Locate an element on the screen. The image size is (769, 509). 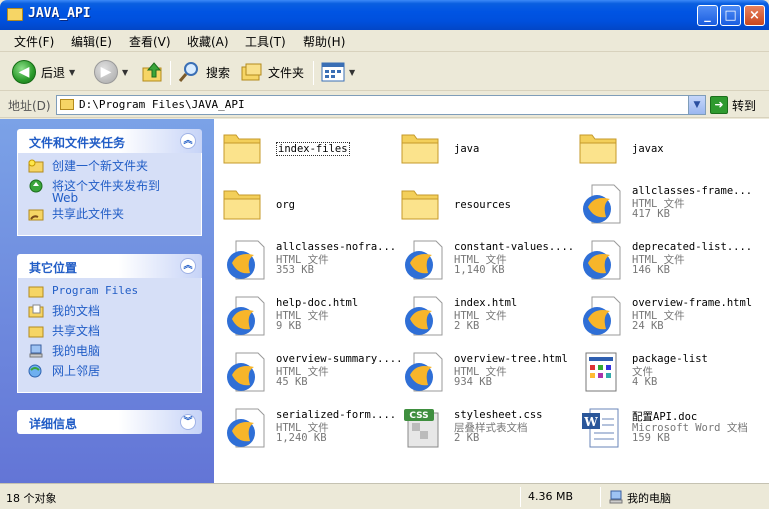
my-computer-icon is located at coordinates (616, 497).